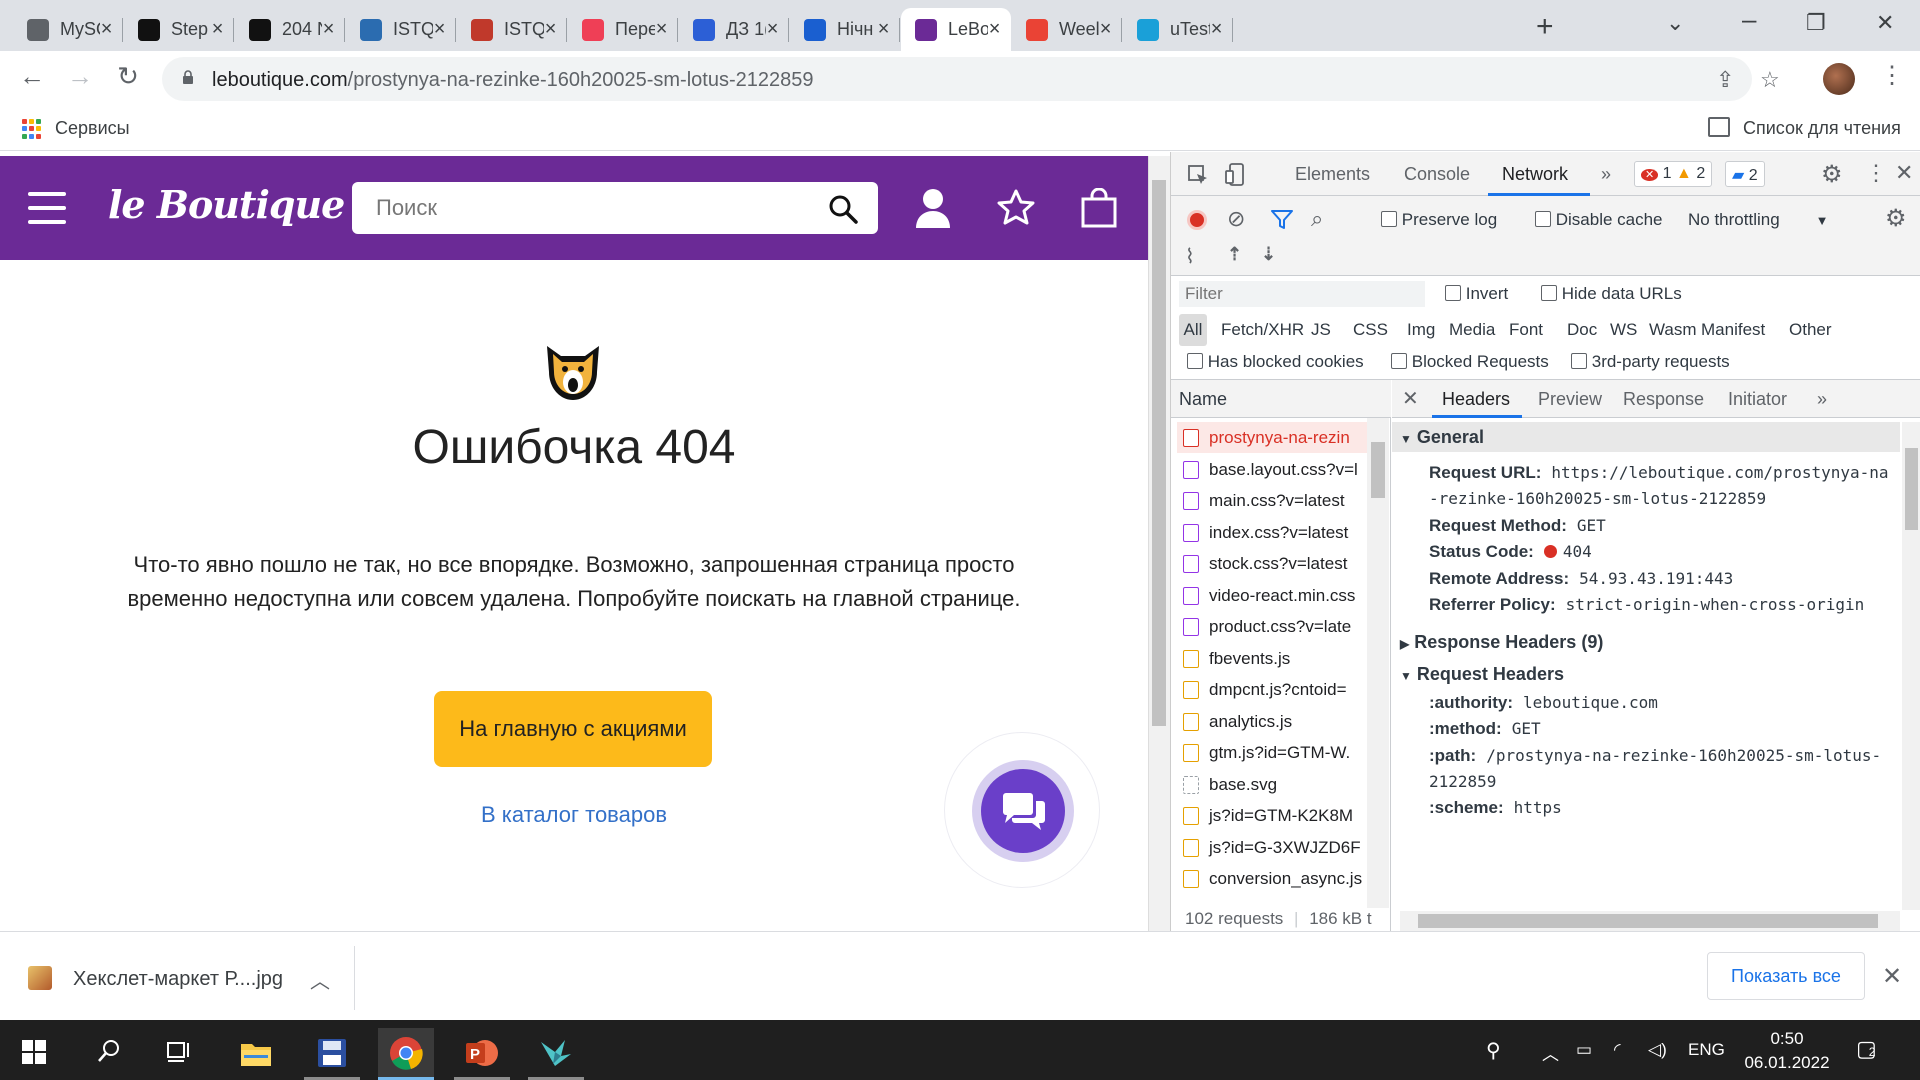 The height and width of the screenshot is (1080, 1920). What do you see at coordinates (1272, 689) in the screenshot?
I see `request-row: dmpcnt.js?cntoid=` at bounding box center [1272, 689].